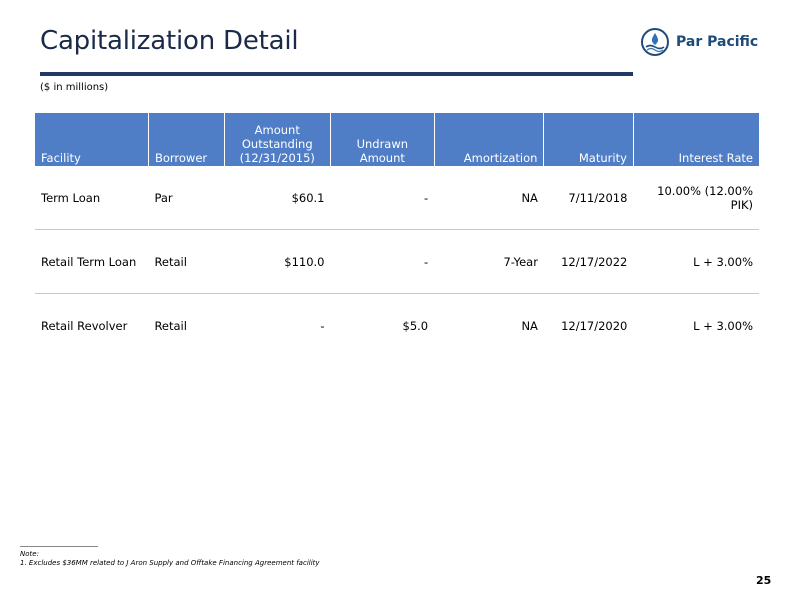  What do you see at coordinates (92, 261) in the screenshot?
I see `cell-facility: Retail Term Loan` at bounding box center [92, 261].